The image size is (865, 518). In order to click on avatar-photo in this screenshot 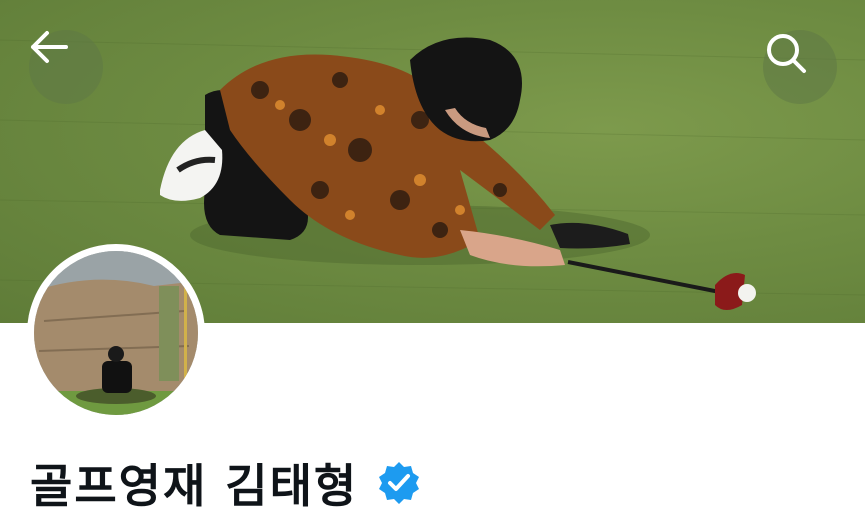, I will do `click(116, 333)`.